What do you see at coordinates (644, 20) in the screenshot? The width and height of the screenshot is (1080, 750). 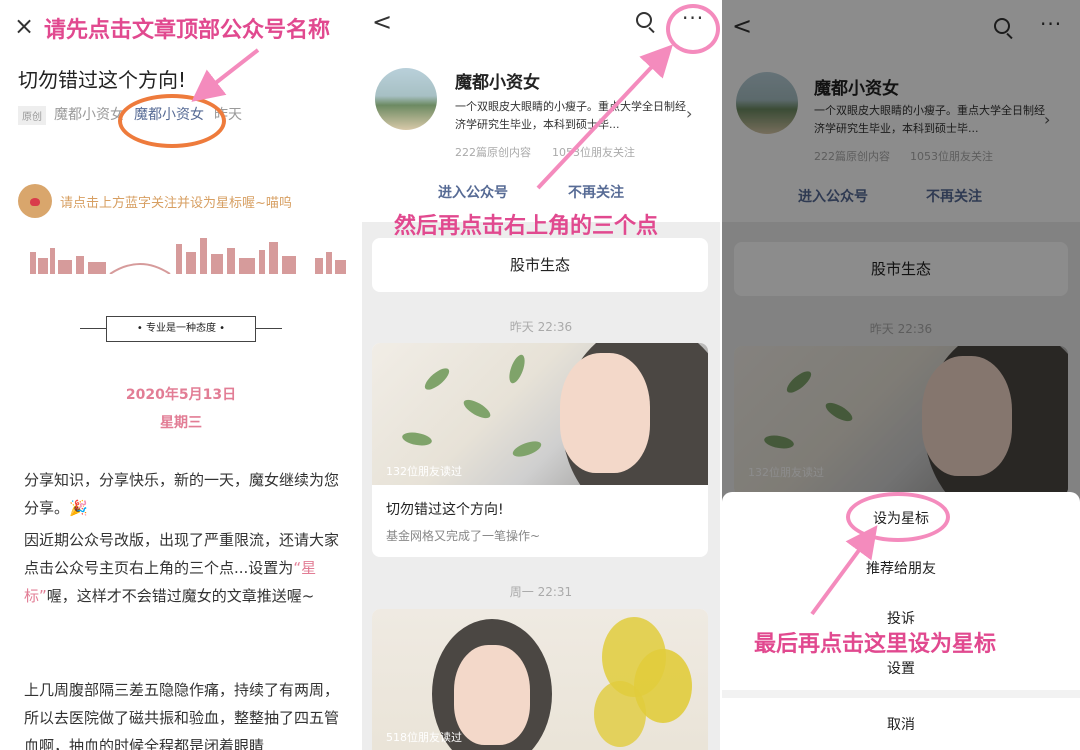 I see `search-icon` at bounding box center [644, 20].